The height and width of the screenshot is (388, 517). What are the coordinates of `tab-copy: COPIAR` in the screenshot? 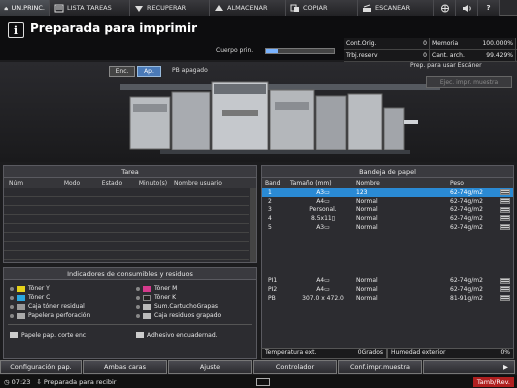 It's located at (322, 8).